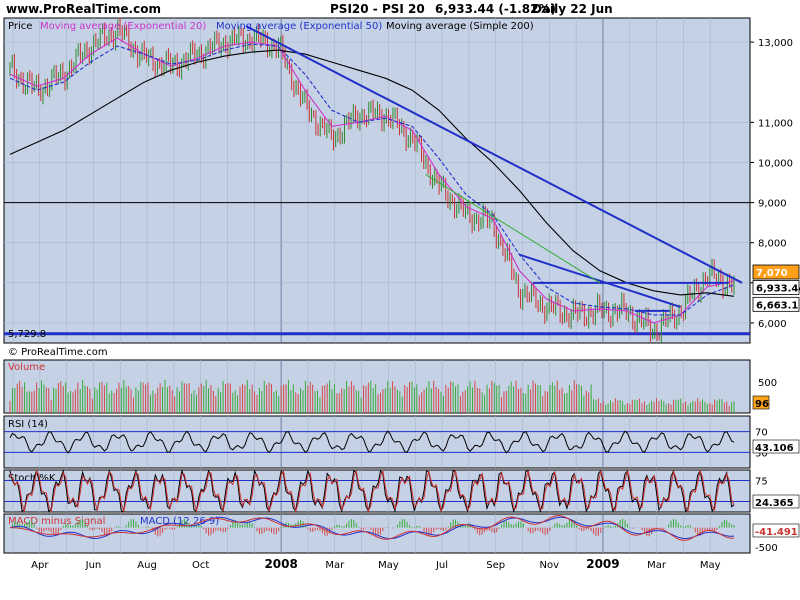 The width and height of the screenshot is (800, 600). What do you see at coordinates (761, 433) in the screenshot?
I see `y-tick-label: 70` at bounding box center [761, 433].